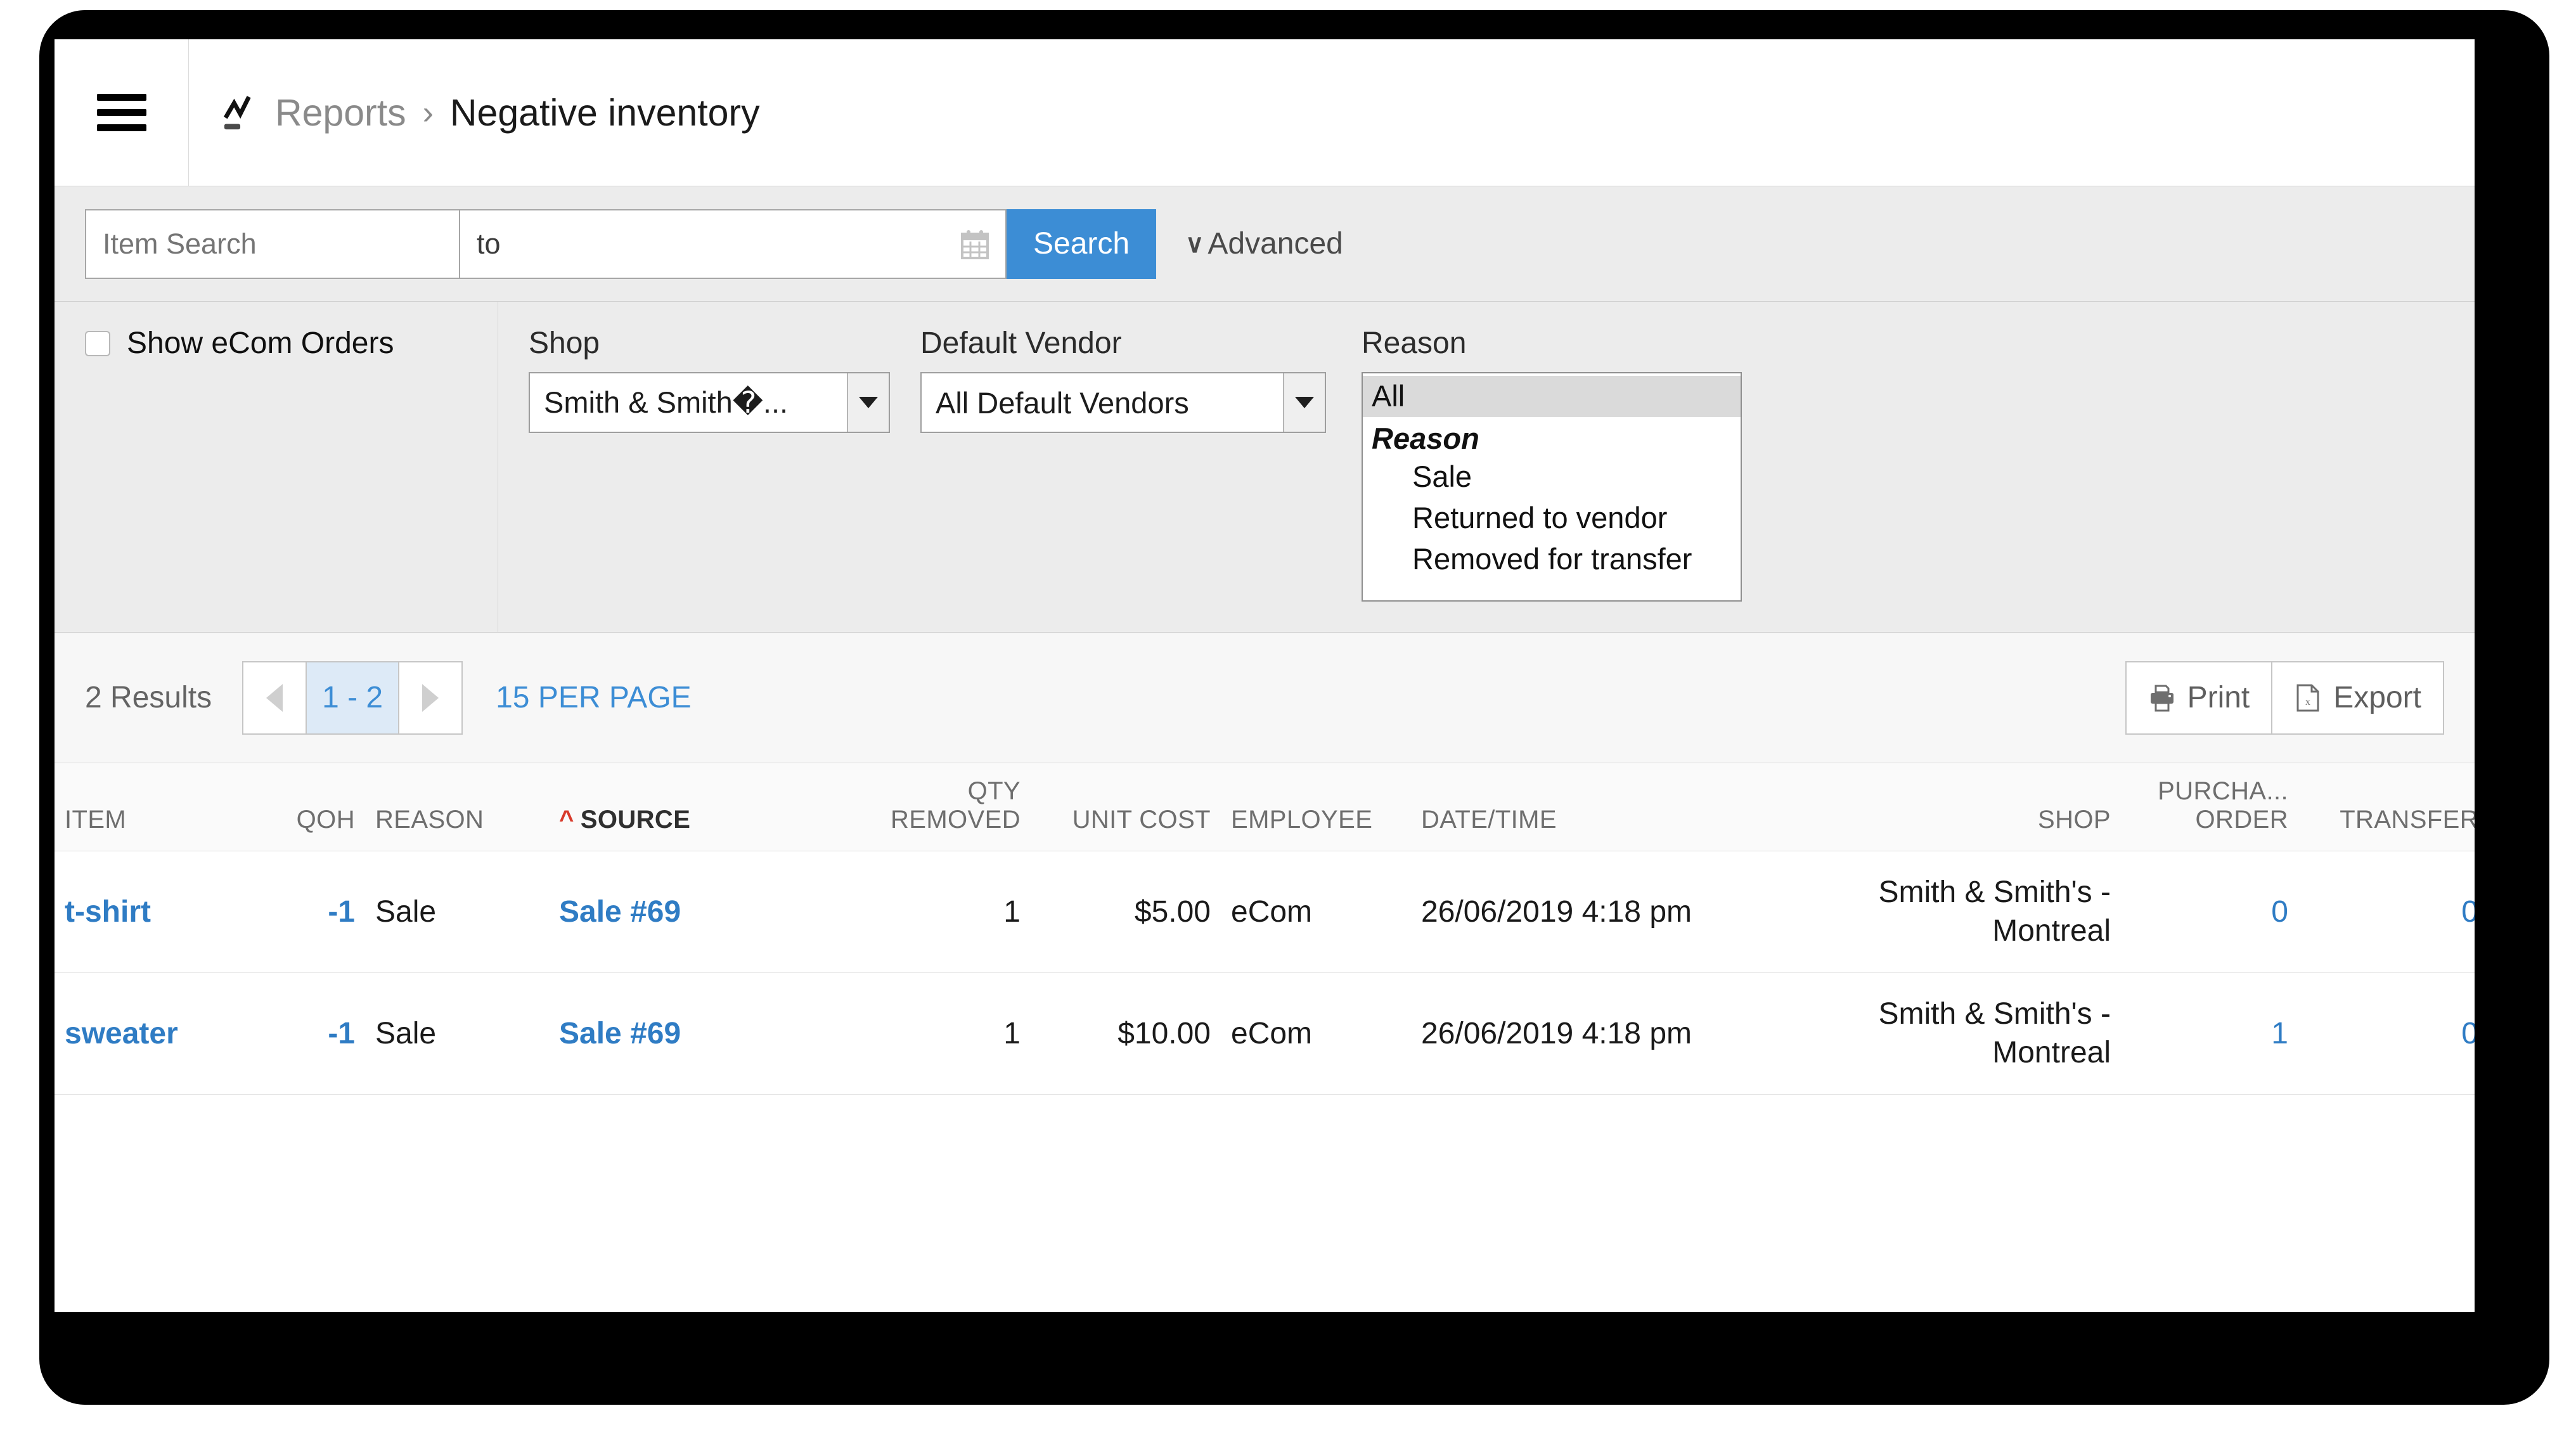 The height and width of the screenshot is (1432, 2576). I want to click on default-vendor-select: All Default Vendors, so click(1123, 402).